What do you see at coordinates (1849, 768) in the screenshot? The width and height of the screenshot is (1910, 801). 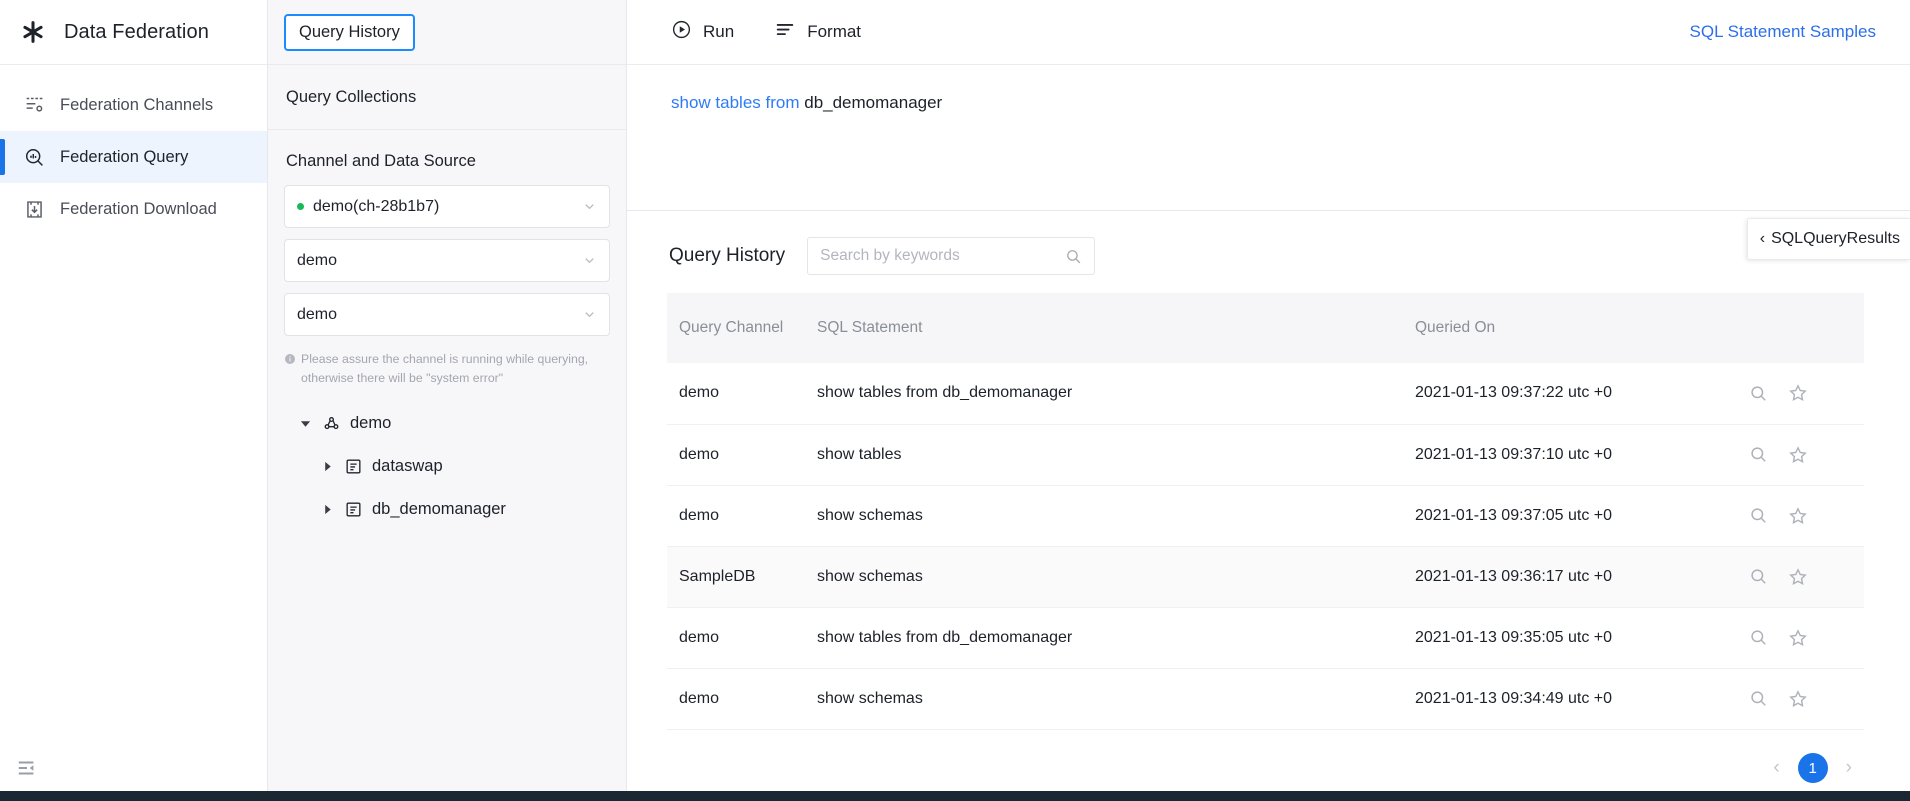 I see `pagination-next-button: ›` at bounding box center [1849, 768].